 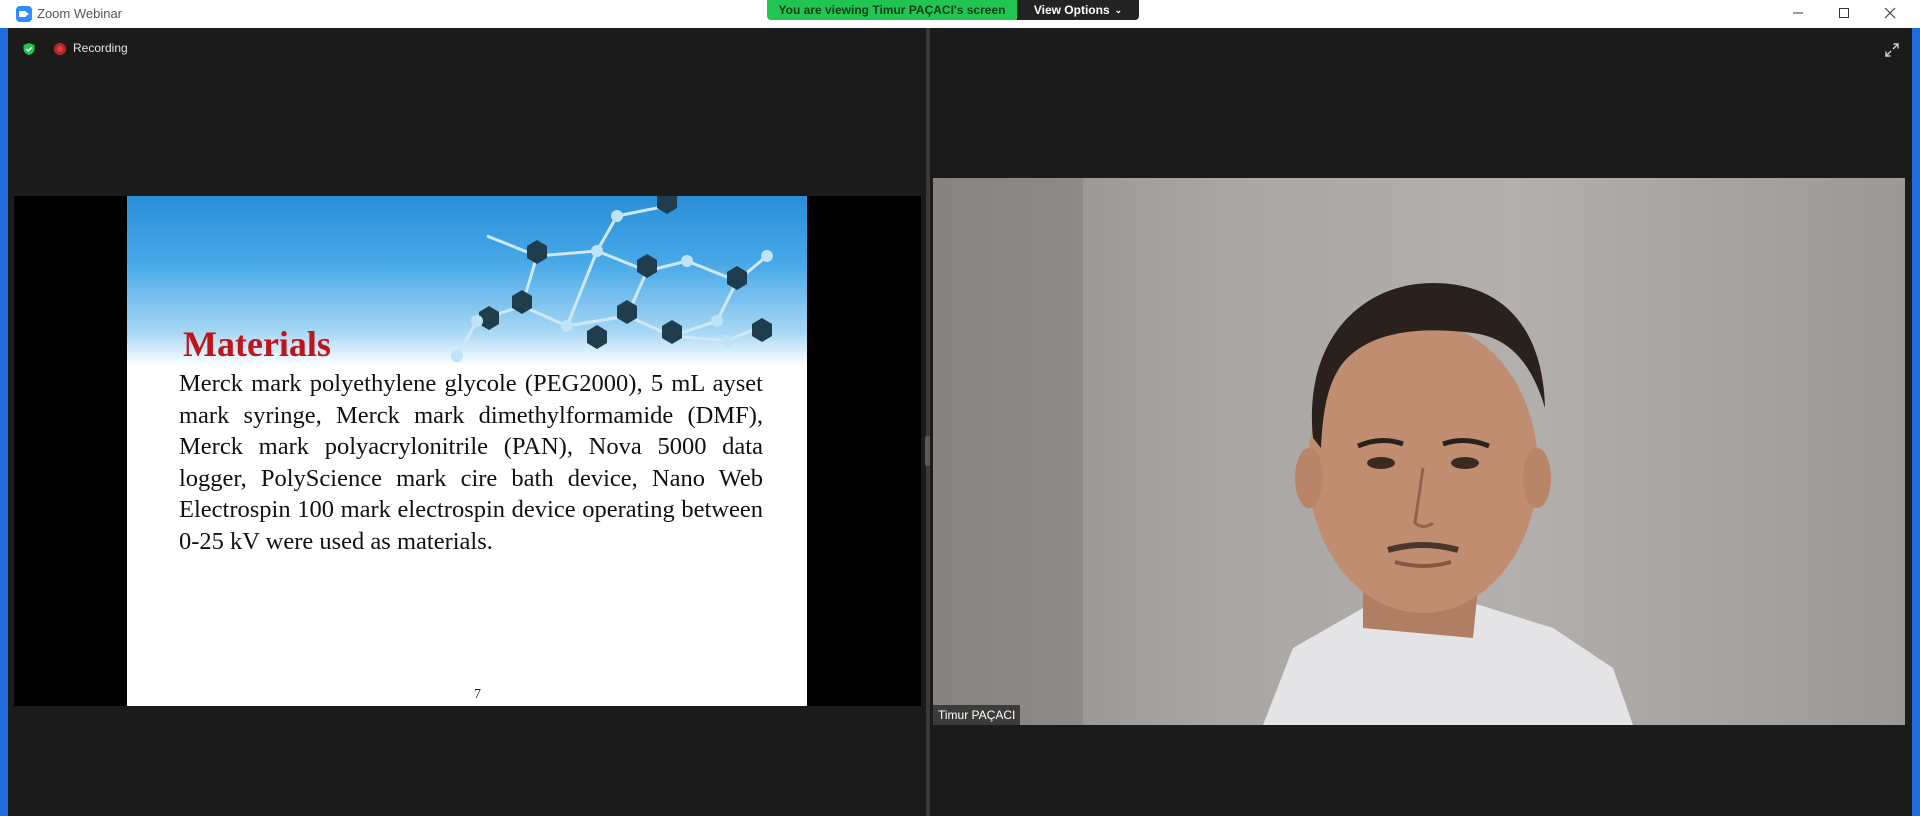 What do you see at coordinates (4, 422) in the screenshot?
I see `share-border-left` at bounding box center [4, 422].